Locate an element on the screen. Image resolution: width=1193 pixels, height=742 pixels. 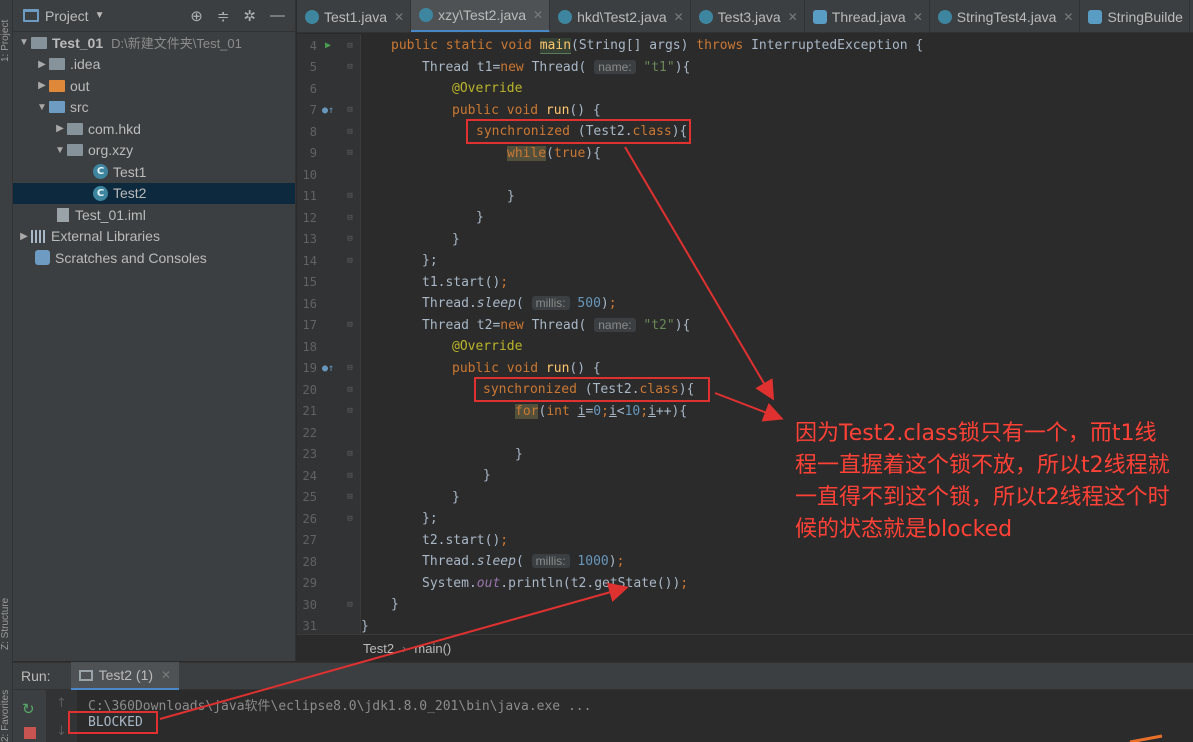
iml-file-icon is located at coordinates (63, 214).